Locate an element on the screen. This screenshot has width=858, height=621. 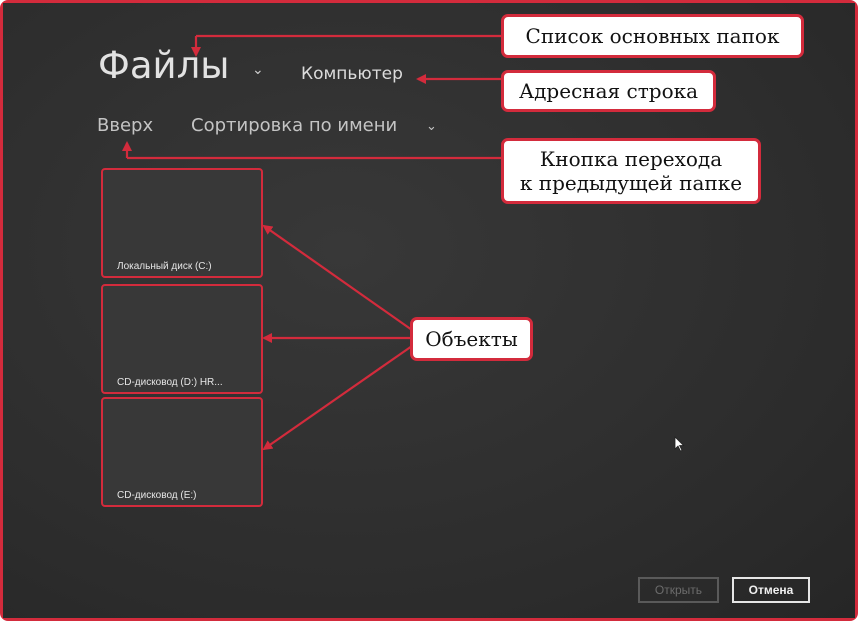
drive-tile: Локальный диск (C:) is located at coordinates (182, 223).